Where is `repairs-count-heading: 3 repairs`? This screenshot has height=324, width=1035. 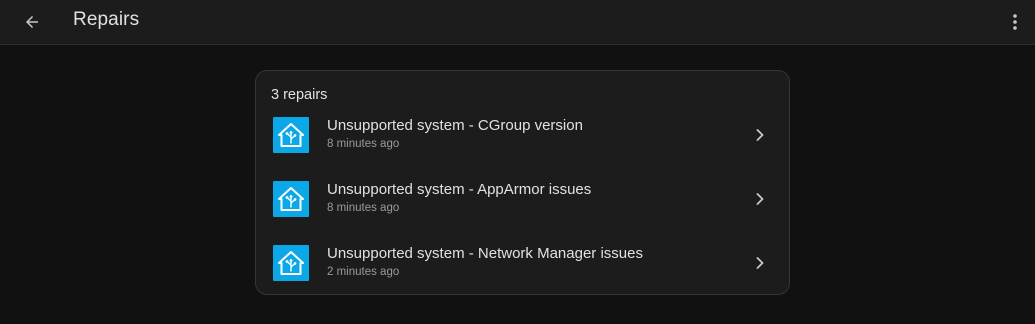
repairs-count-heading: 3 repairs is located at coordinates (299, 95).